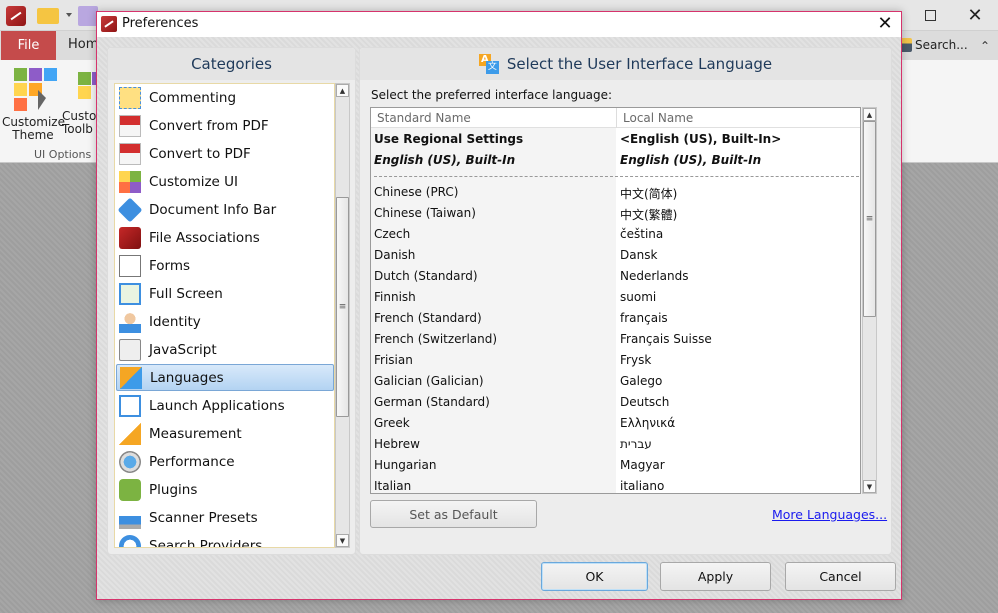  What do you see at coordinates (83, 44) in the screenshot?
I see `tab-home: Hom` at bounding box center [83, 44].